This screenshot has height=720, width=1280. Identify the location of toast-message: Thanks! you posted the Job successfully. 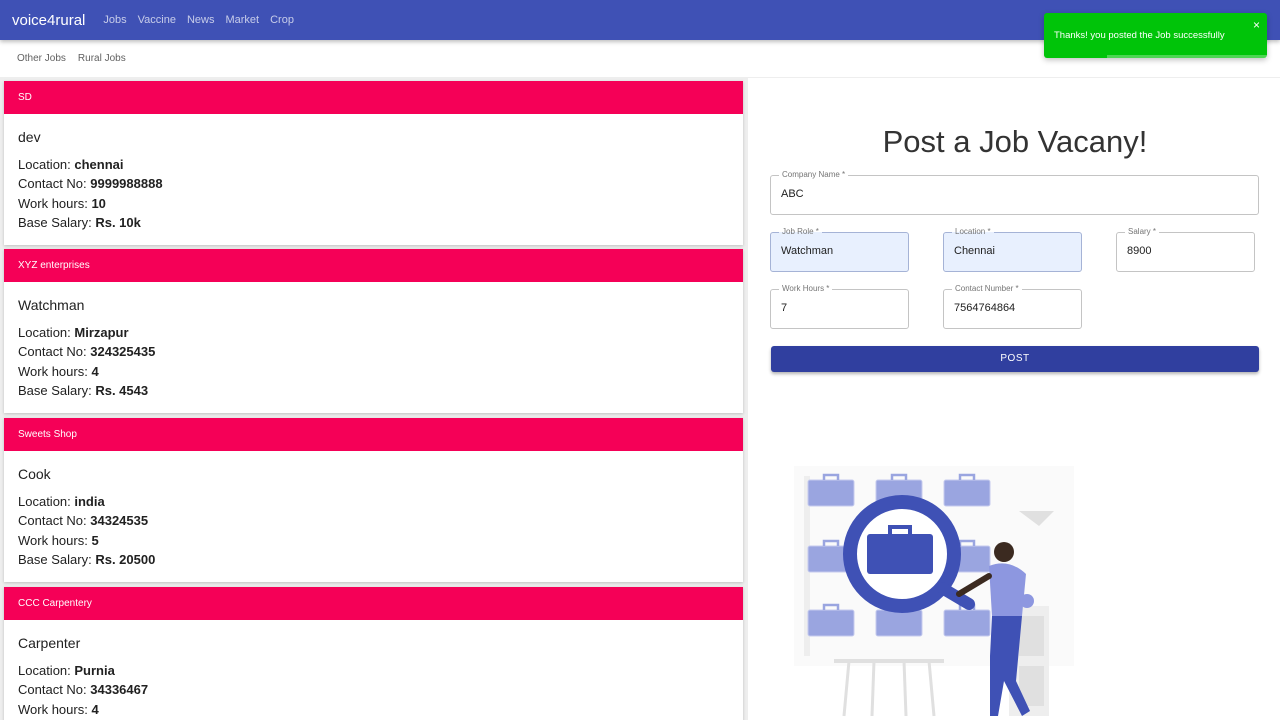
(1139, 35).